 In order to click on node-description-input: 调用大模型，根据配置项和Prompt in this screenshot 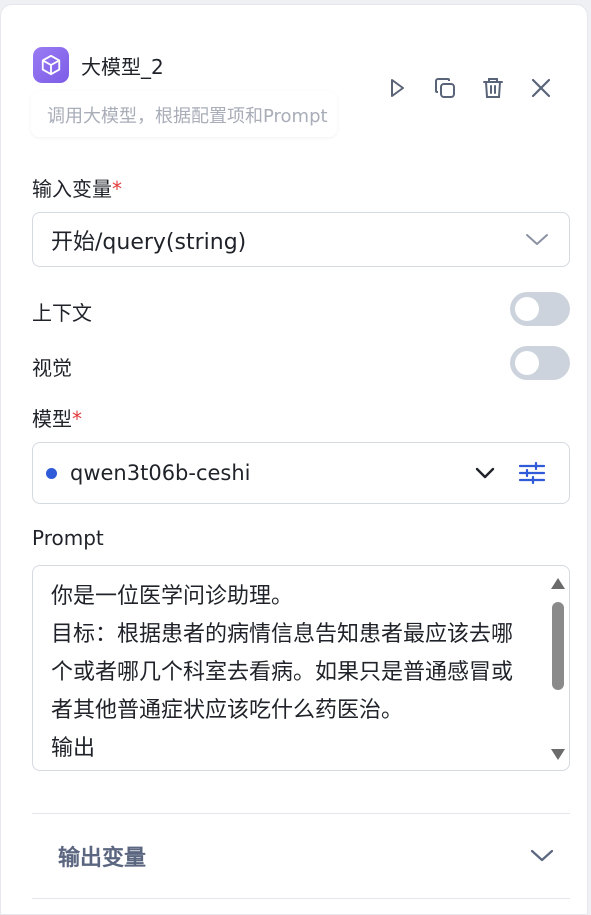, I will do `click(184, 114)`.